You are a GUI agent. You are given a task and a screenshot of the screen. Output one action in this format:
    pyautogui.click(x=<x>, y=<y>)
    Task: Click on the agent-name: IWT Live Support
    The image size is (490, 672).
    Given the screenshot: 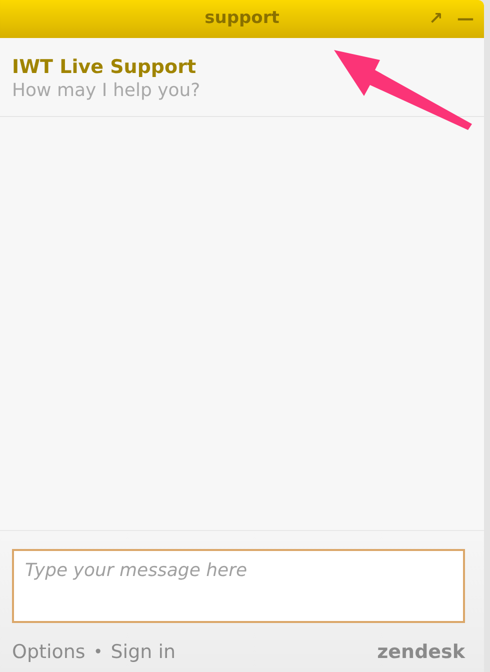 What is the action you would take?
    pyautogui.click(x=105, y=67)
    